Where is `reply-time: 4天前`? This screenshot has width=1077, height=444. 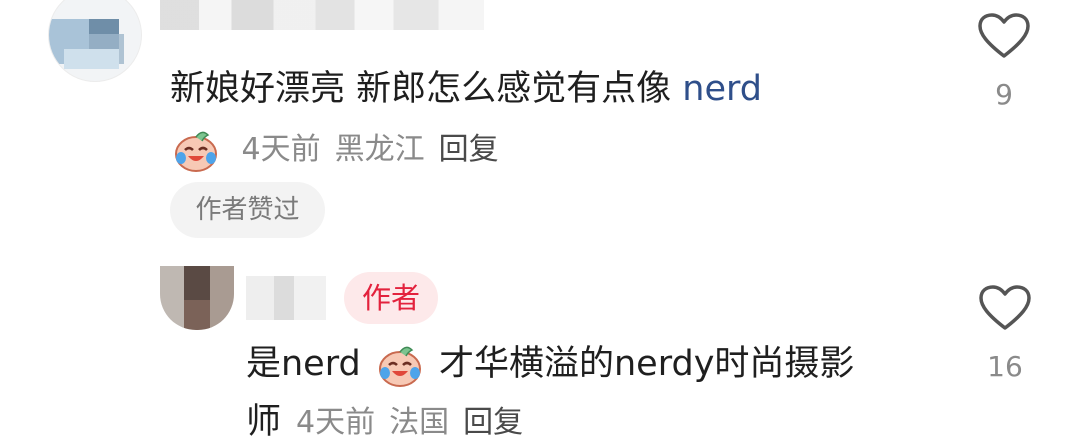
reply-time: 4天前 is located at coordinates (336, 422).